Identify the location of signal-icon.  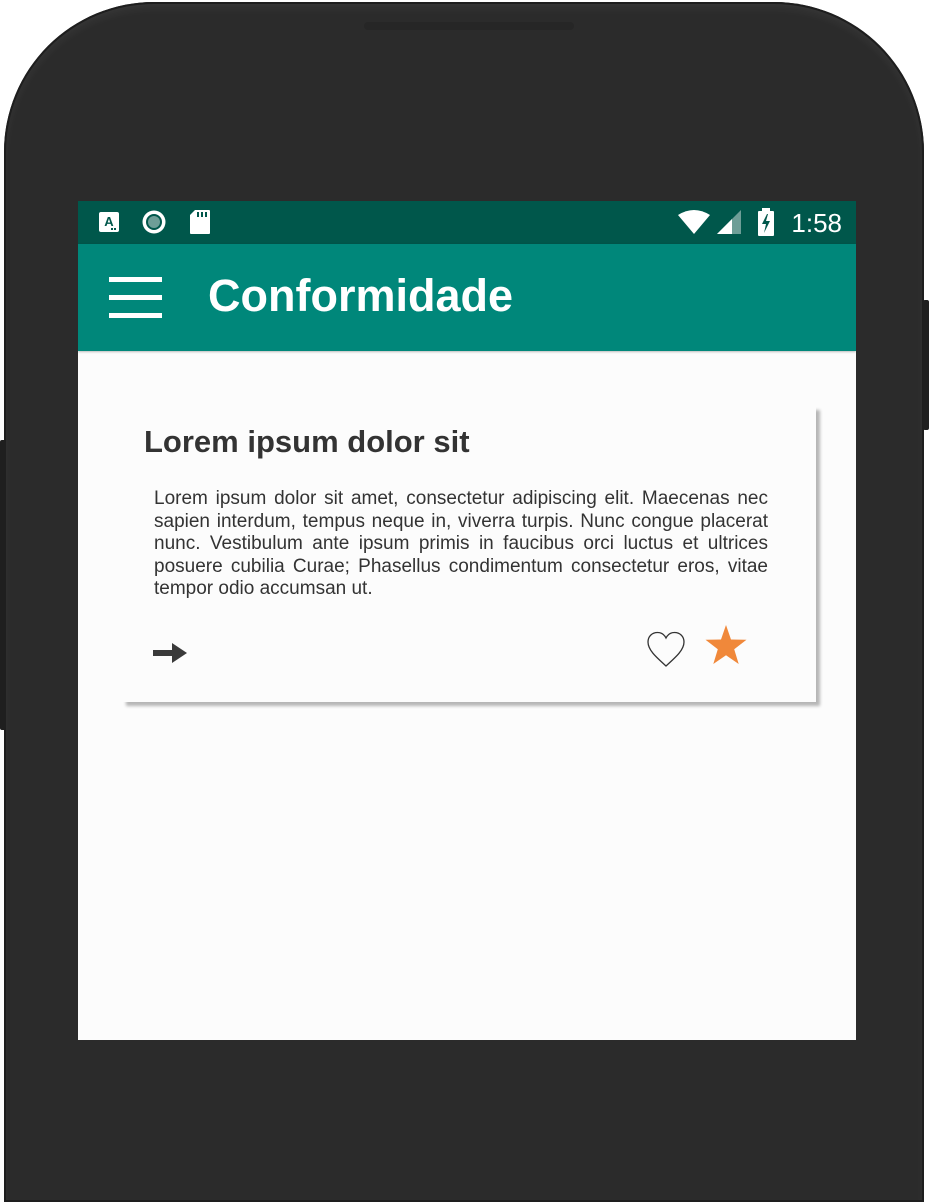
(729, 222).